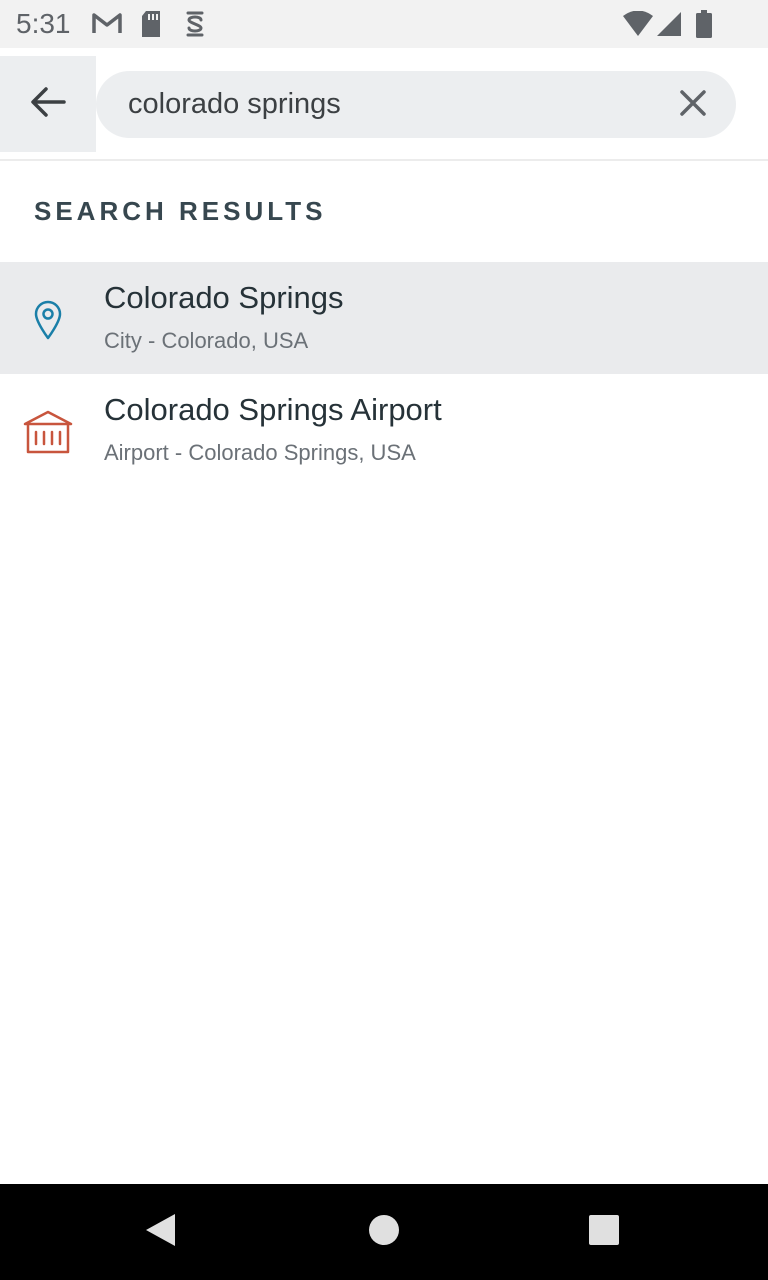 The image size is (768, 1280). I want to click on cell-signal-icon, so click(669, 24).